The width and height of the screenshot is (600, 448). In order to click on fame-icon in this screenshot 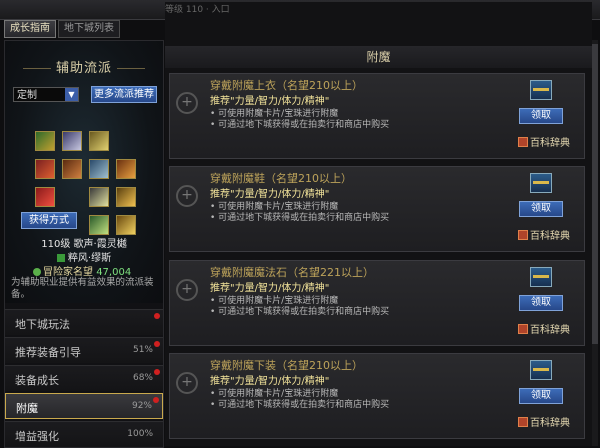, I will do `click(37, 272)`.